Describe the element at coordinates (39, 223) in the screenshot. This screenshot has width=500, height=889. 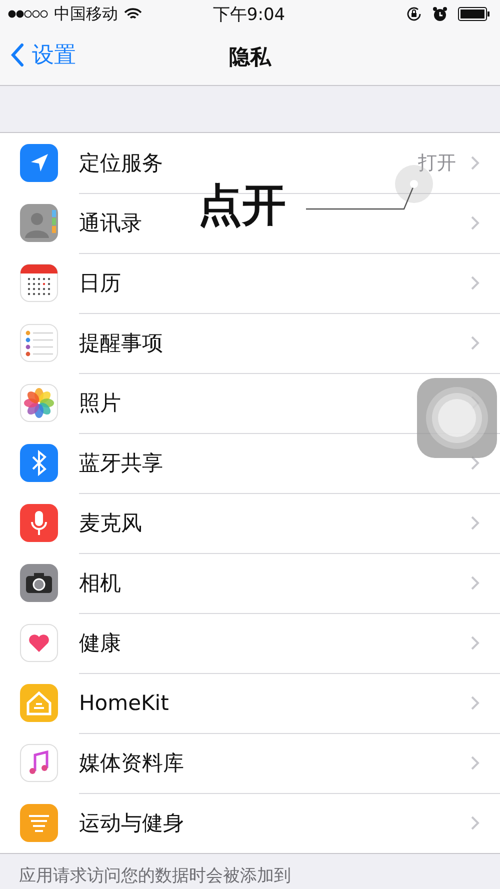
I see `contacts-icon` at that location.